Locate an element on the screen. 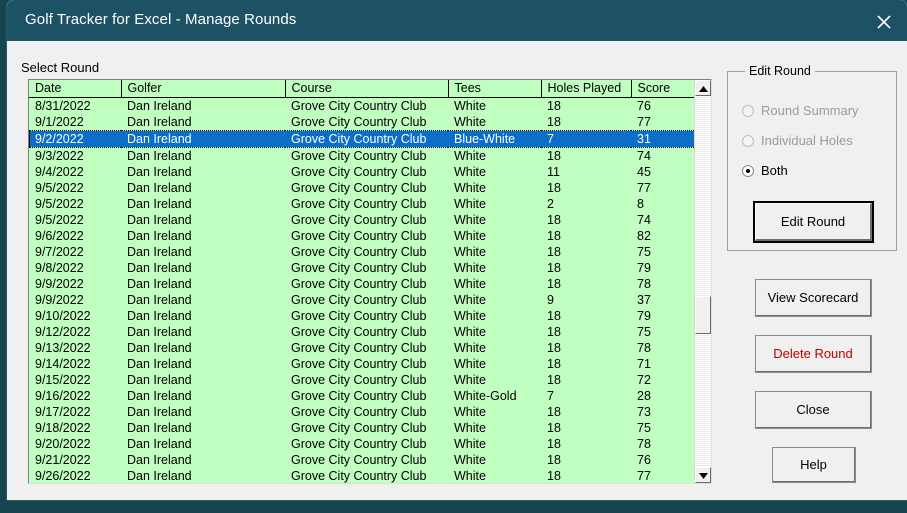 This screenshot has height=513, width=907. view-scorecard-button-label: View Scorecard is located at coordinates (813, 297).